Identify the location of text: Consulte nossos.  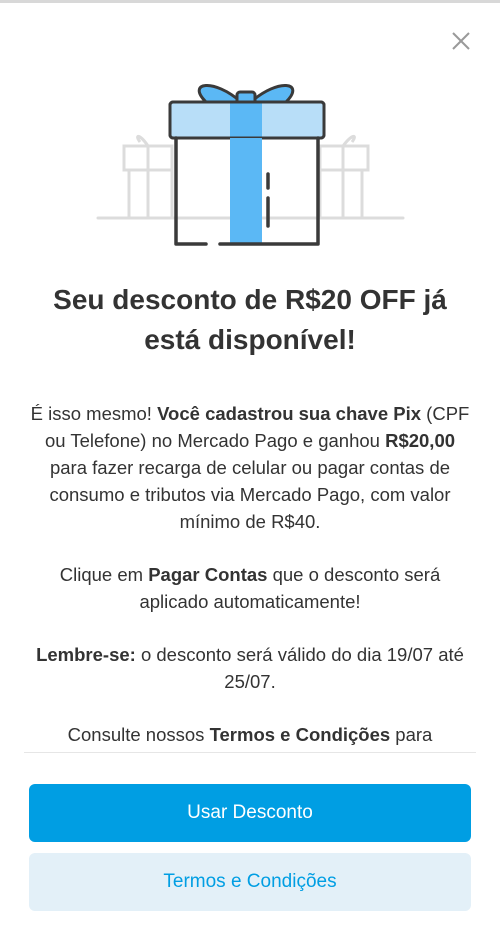
(138, 734).